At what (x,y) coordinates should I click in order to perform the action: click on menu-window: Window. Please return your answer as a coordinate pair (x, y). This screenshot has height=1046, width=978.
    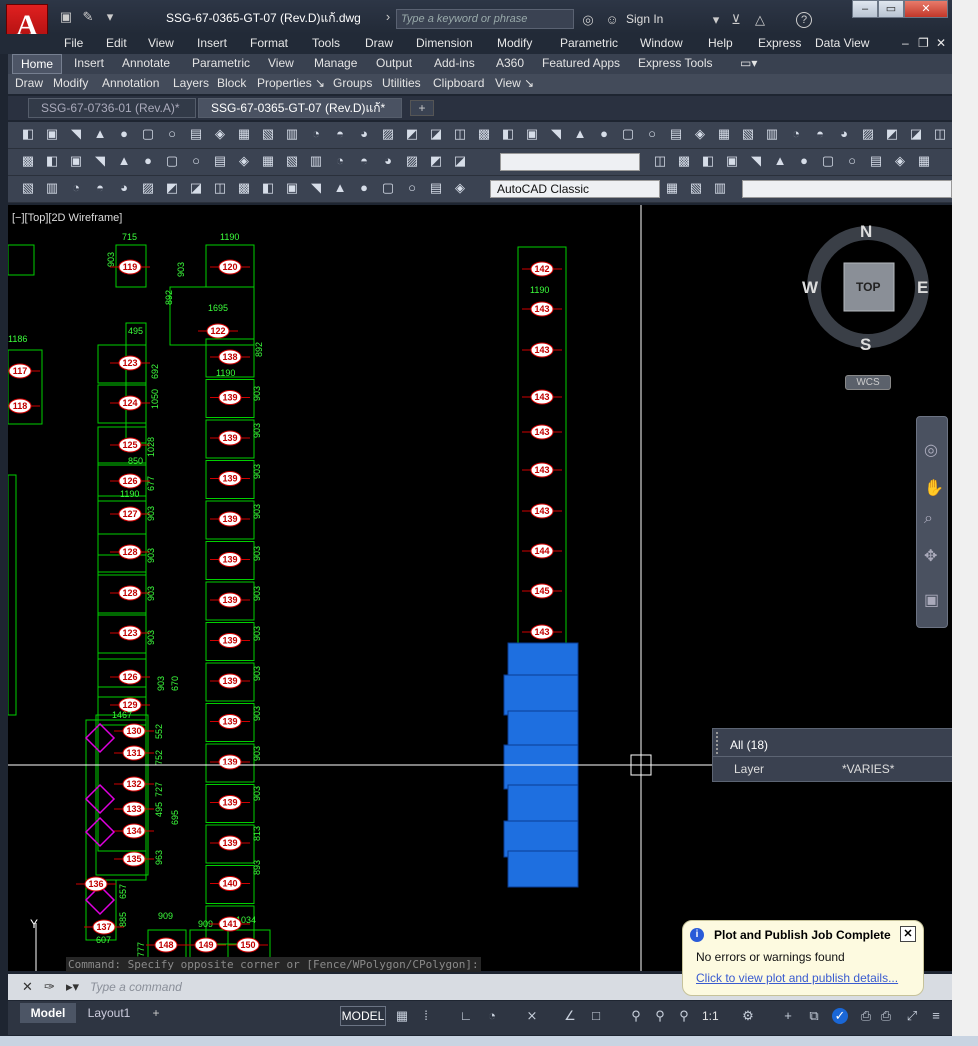
    Looking at the image, I should click on (661, 43).